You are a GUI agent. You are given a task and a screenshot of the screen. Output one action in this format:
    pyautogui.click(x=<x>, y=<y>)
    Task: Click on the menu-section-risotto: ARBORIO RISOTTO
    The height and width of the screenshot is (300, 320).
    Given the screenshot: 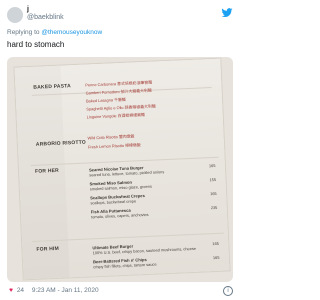 What is the action you would take?
    pyautogui.click(x=61, y=143)
    